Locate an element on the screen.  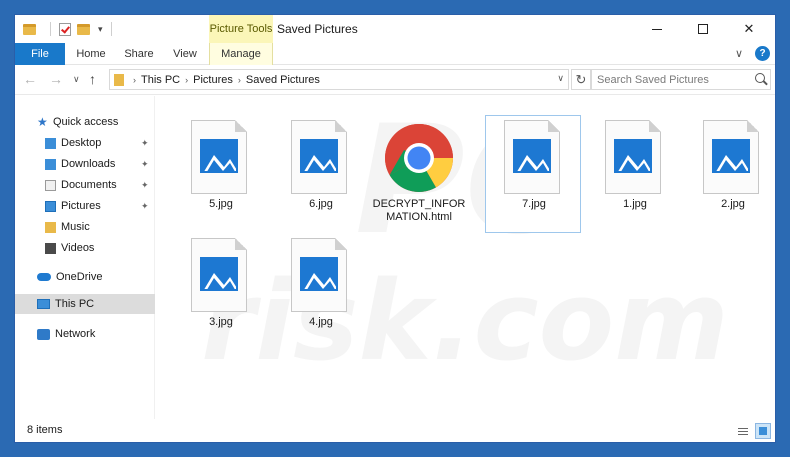
chrome-icon is located at coordinates (419, 158).